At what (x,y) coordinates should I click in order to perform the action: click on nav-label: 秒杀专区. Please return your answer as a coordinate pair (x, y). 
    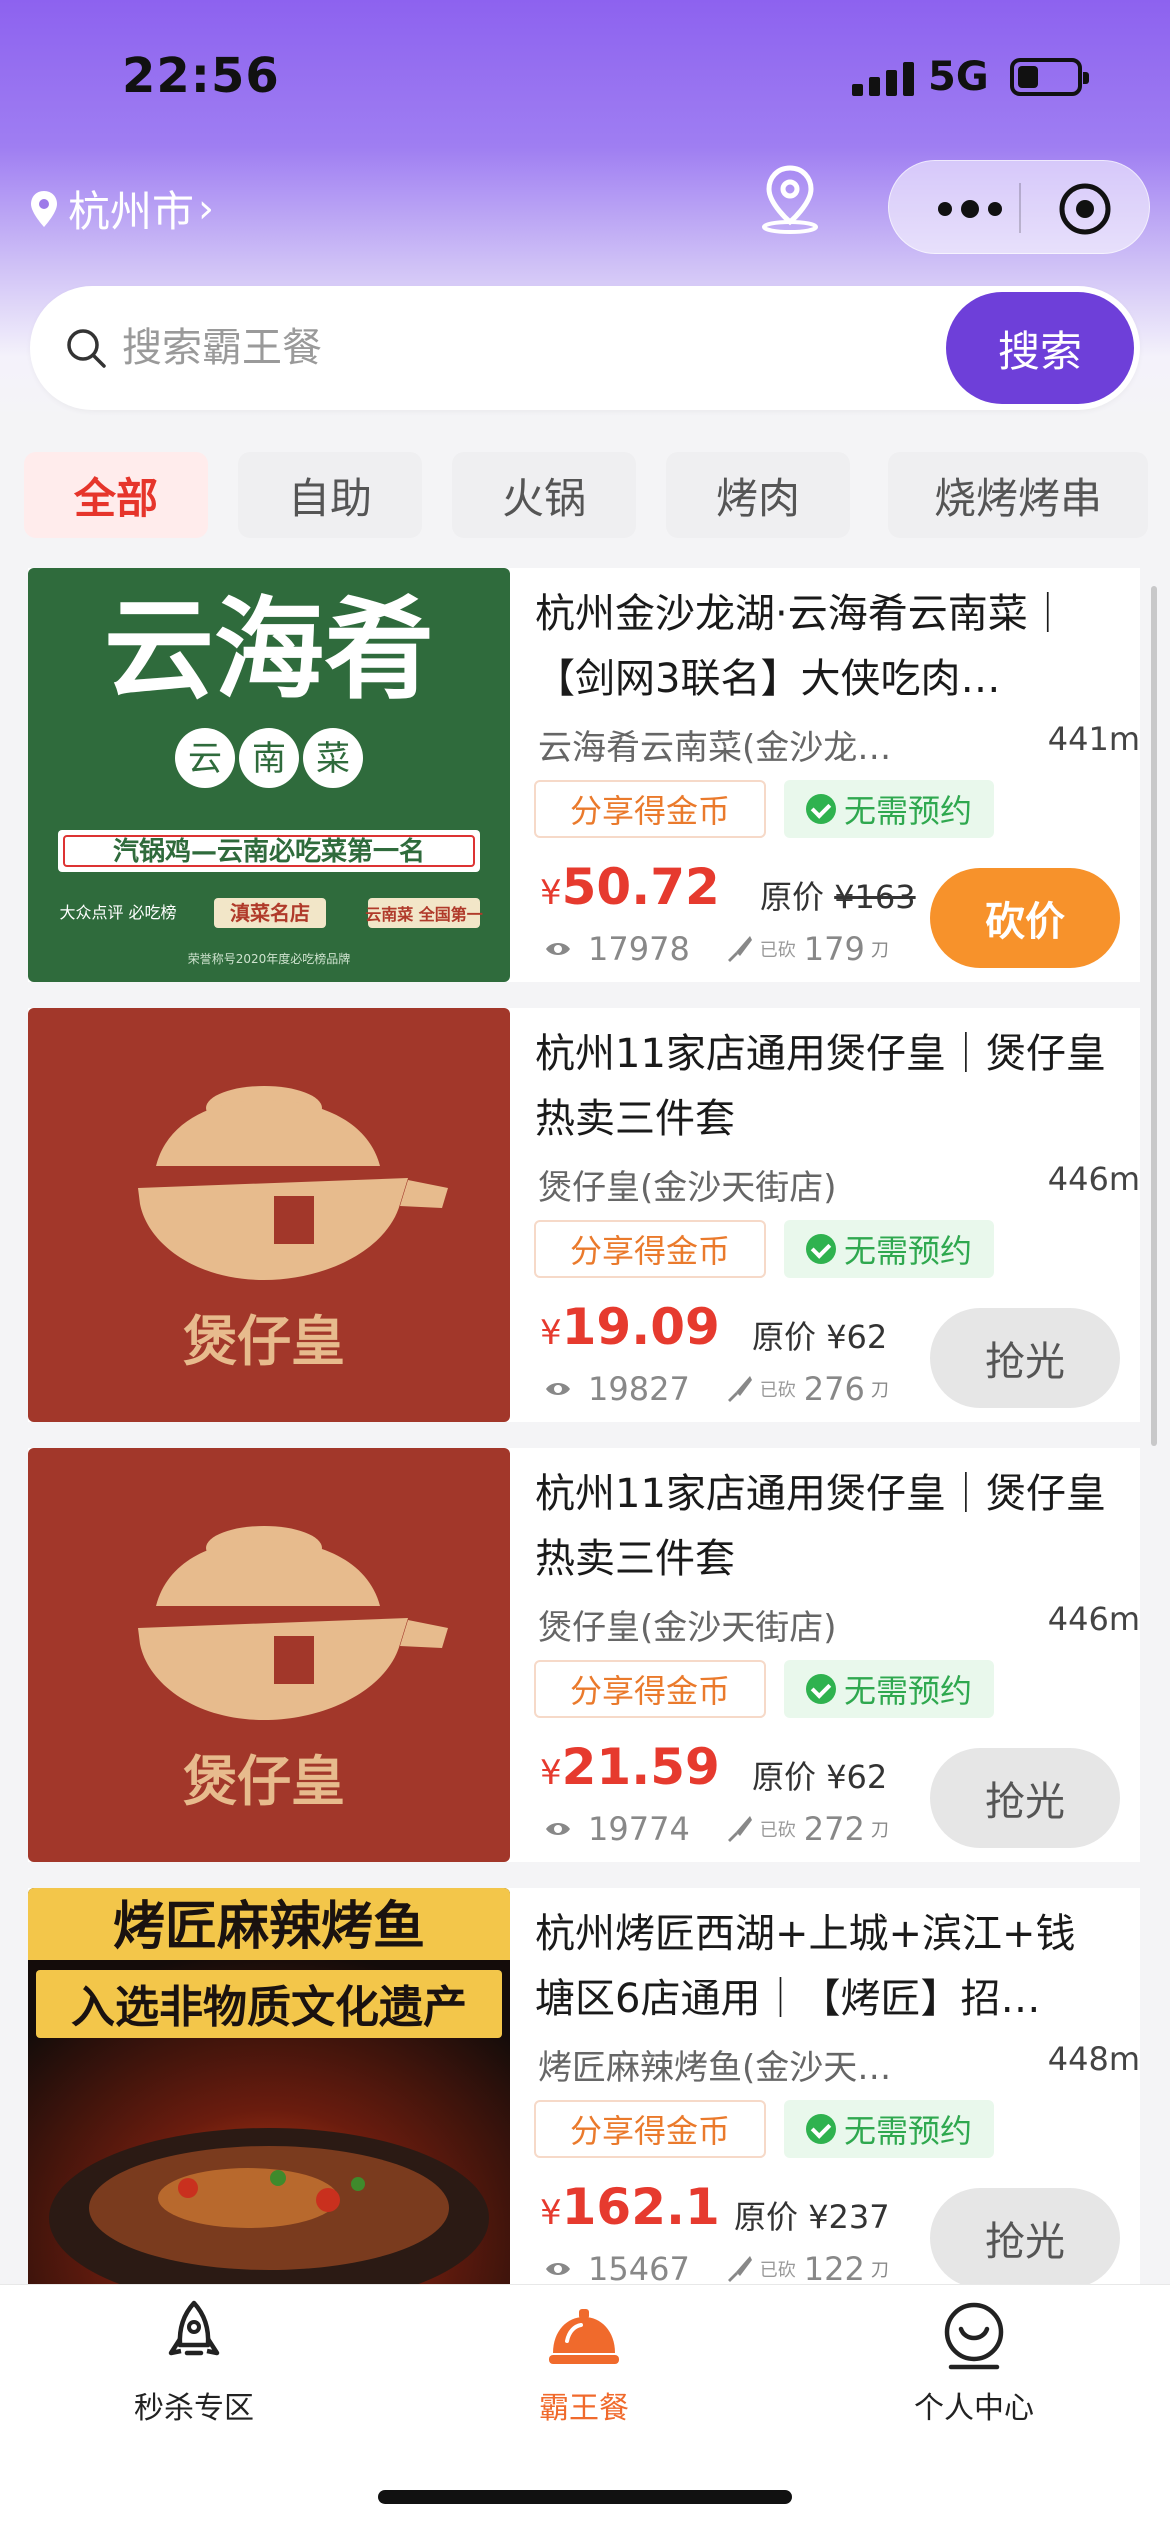
    Looking at the image, I should click on (194, 2408).